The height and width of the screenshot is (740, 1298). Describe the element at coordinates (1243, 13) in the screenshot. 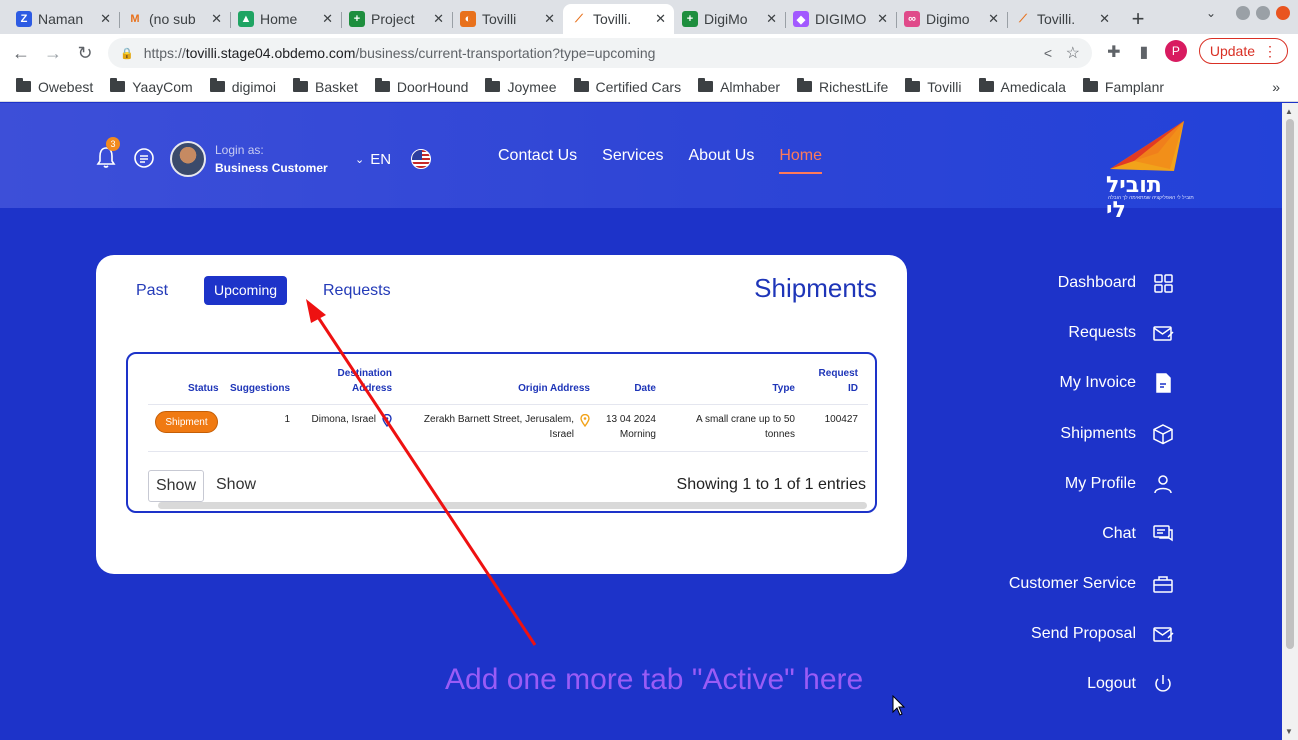

I see `minimize-button` at that location.